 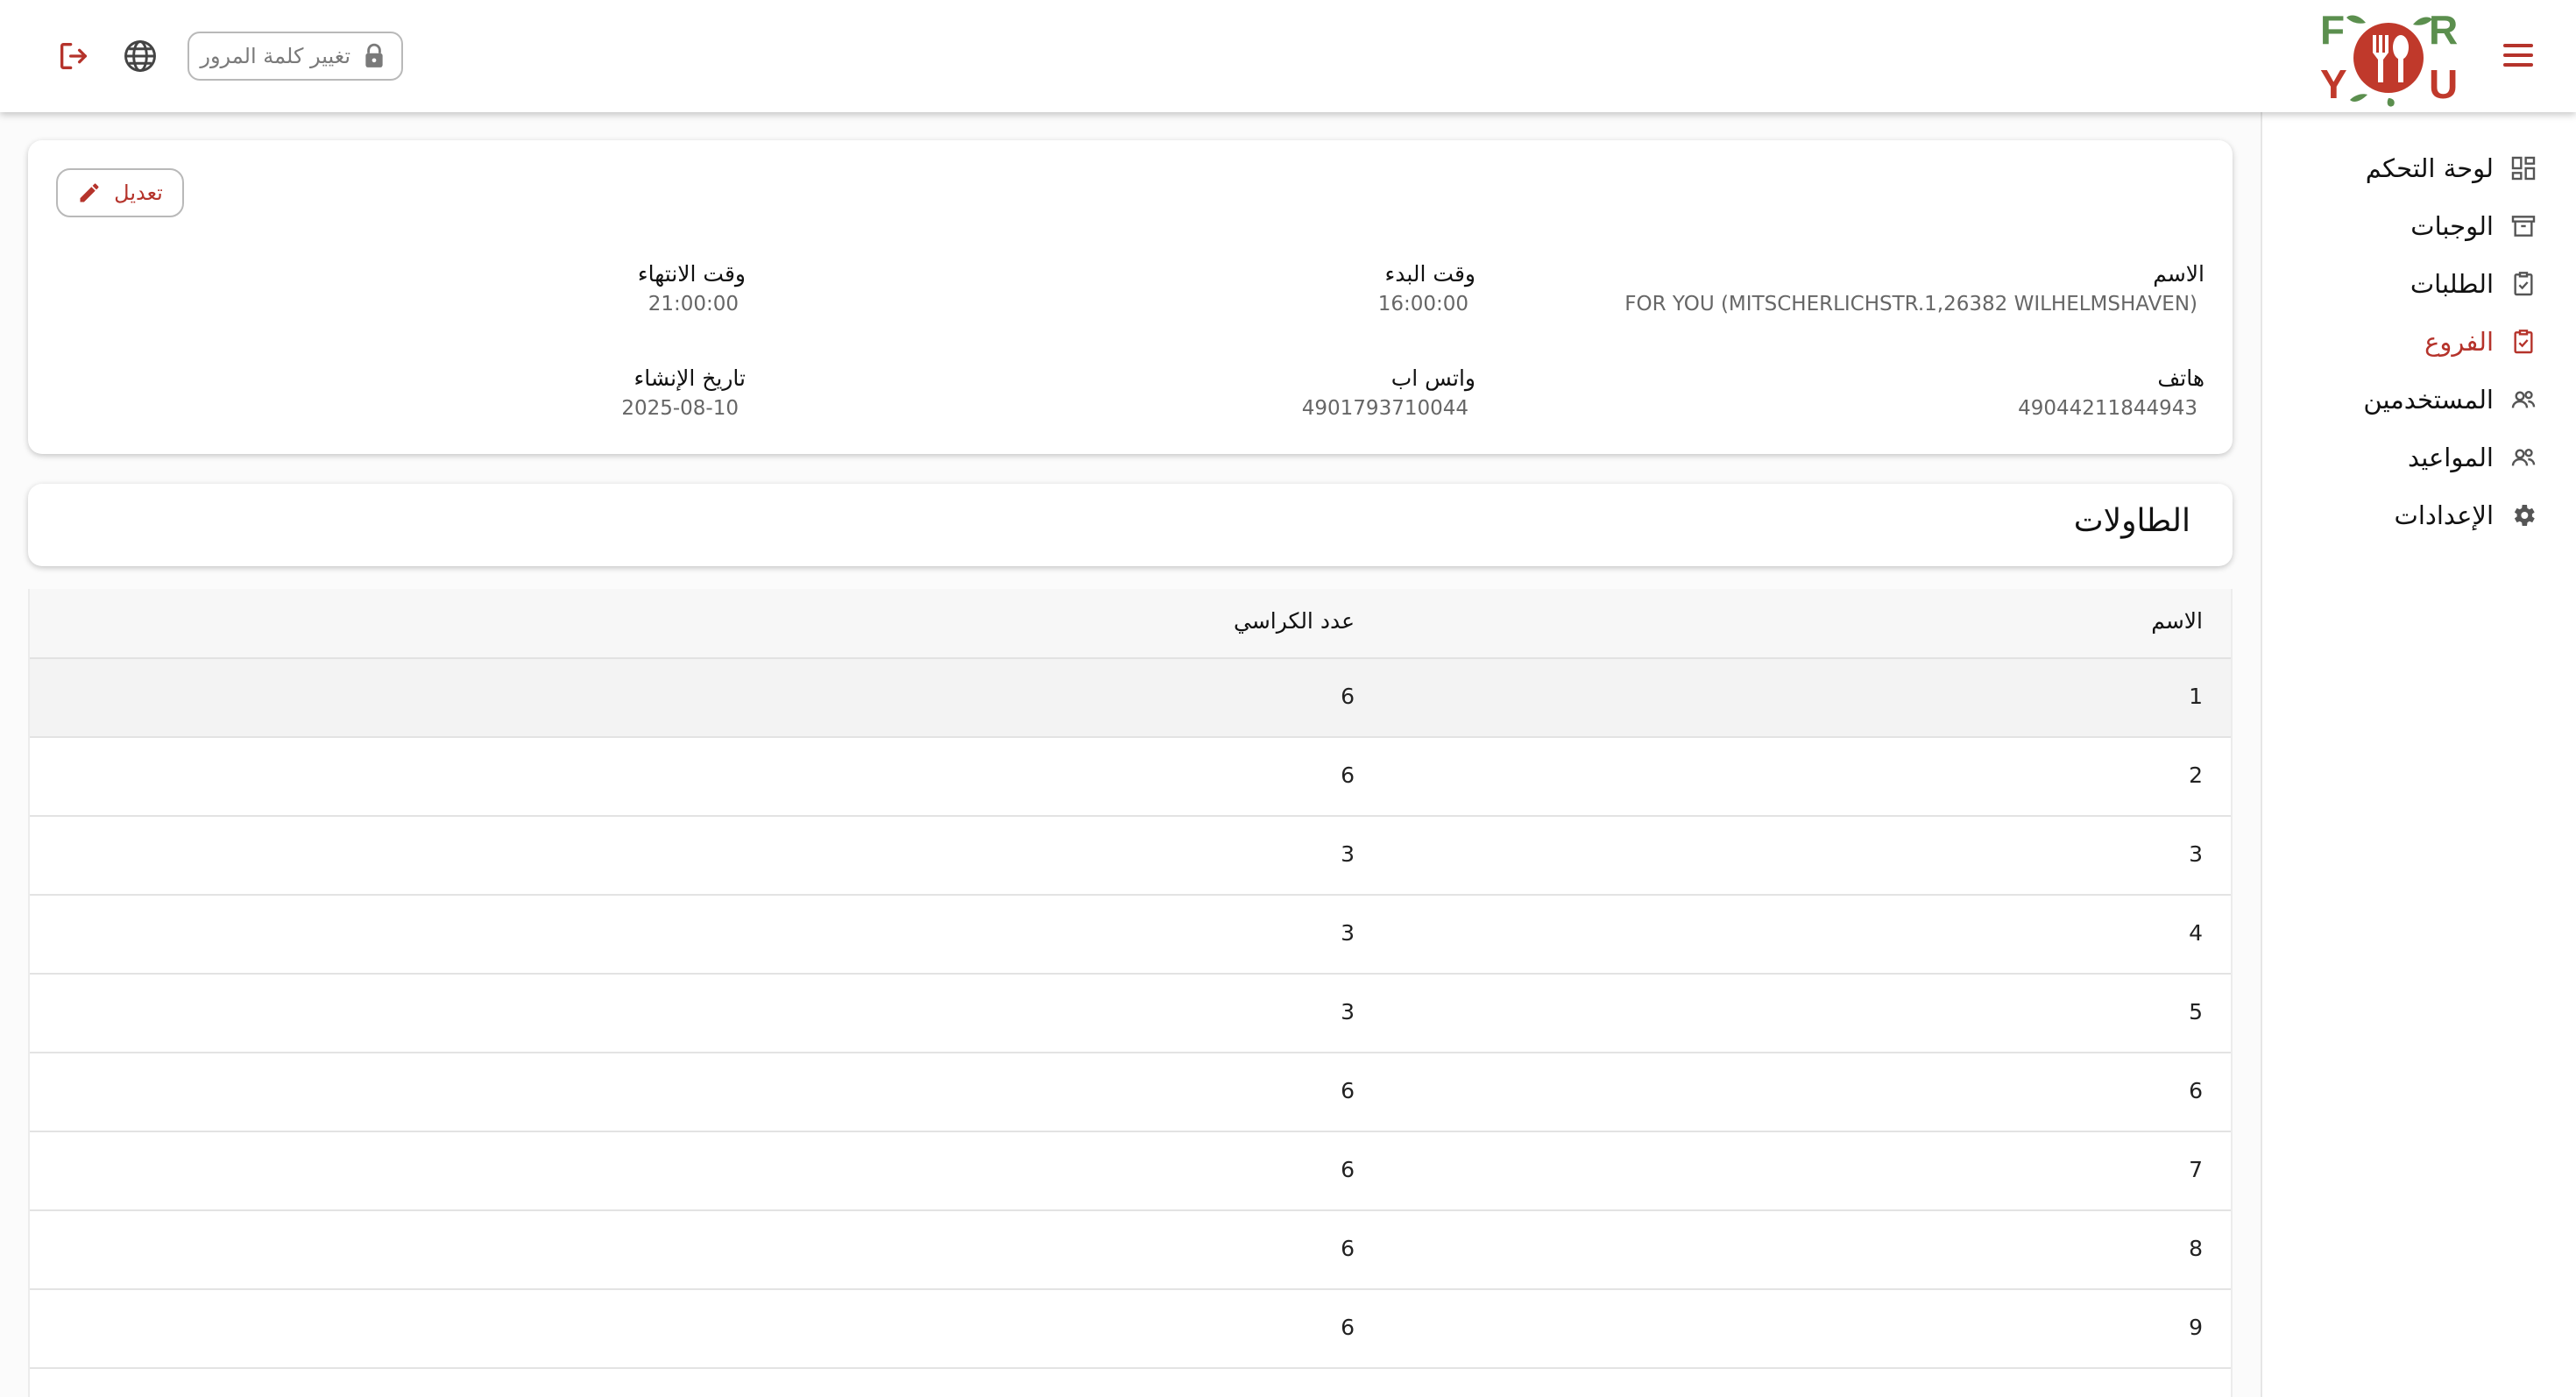 What do you see at coordinates (689, 378) in the screenshot?
I see `field-label: تاريخ الإنشاء` at bounding box center [689, 378].